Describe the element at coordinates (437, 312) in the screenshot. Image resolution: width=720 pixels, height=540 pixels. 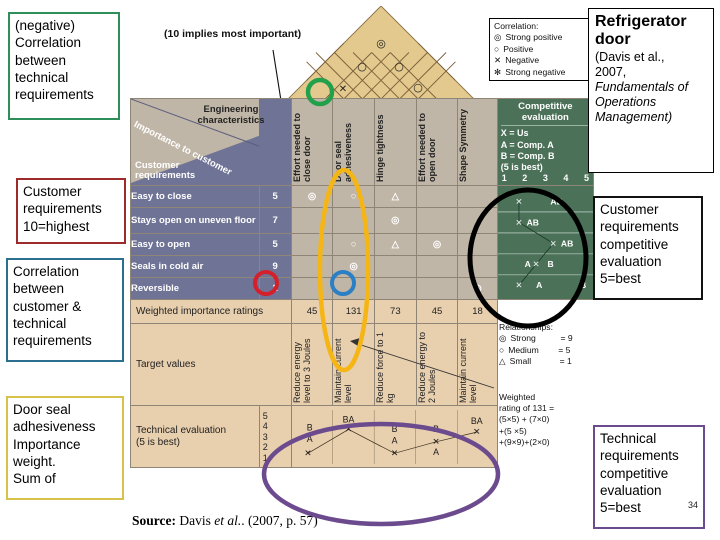
I see `weighted-value-3: 45` at that location.